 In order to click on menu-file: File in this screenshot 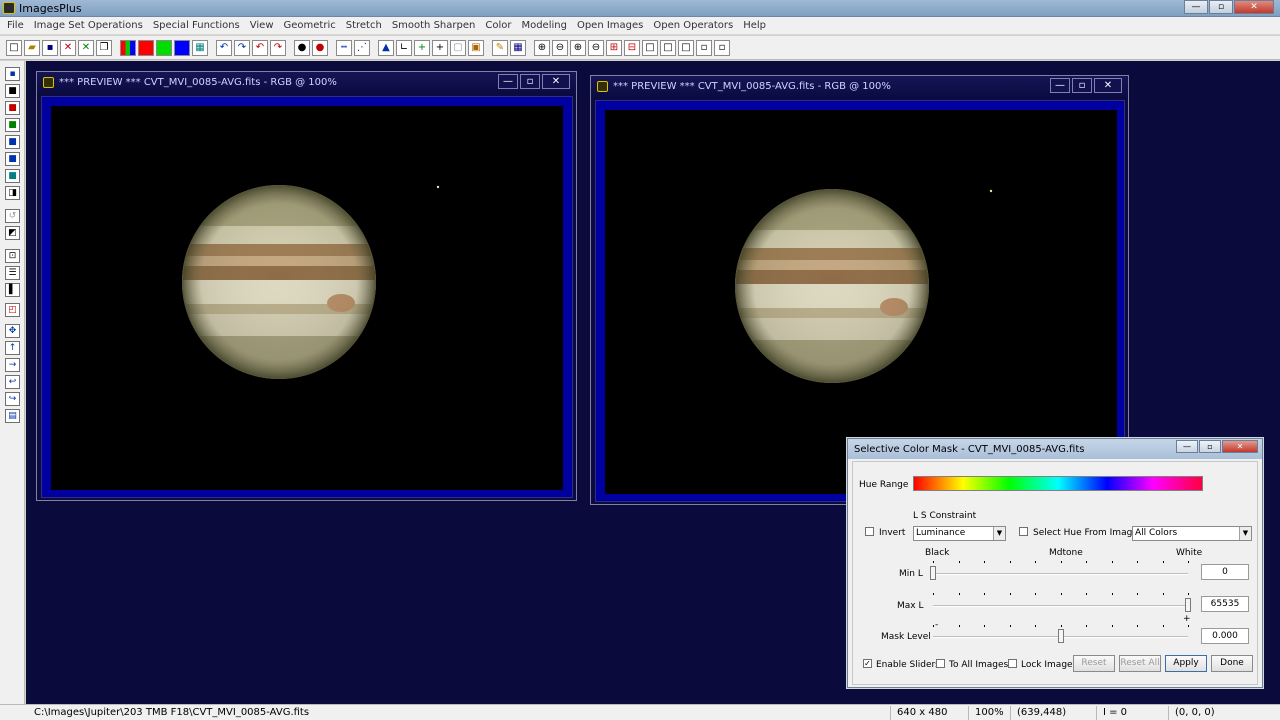, I will do `click(15, 25)`.